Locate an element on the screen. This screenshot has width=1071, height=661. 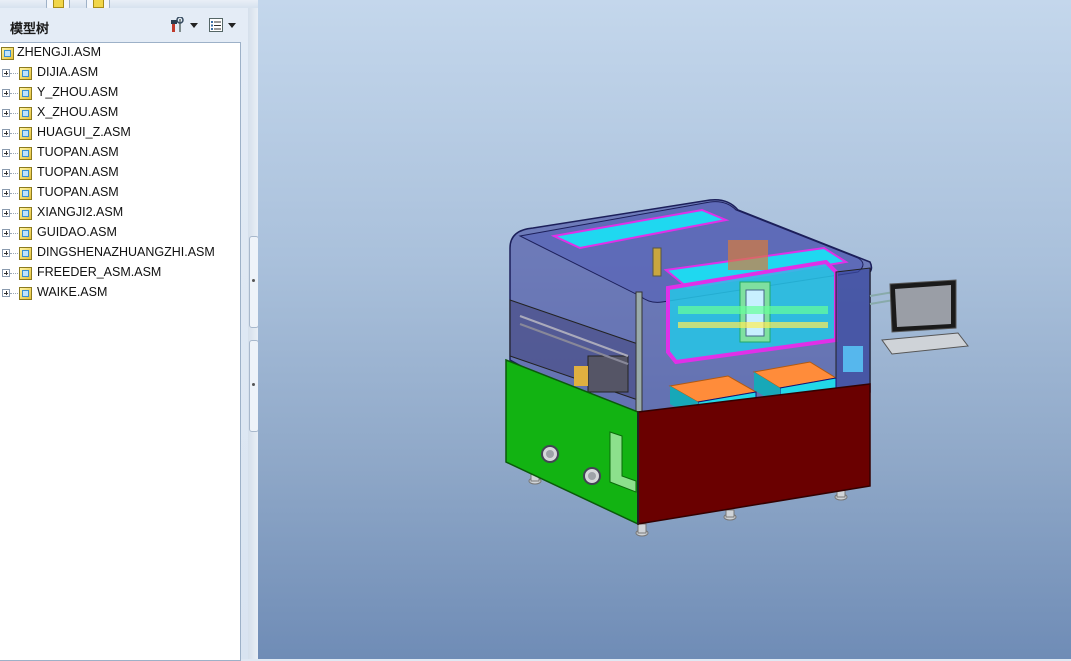
panel-title: 模型树 is located at coordinates (30, 29).